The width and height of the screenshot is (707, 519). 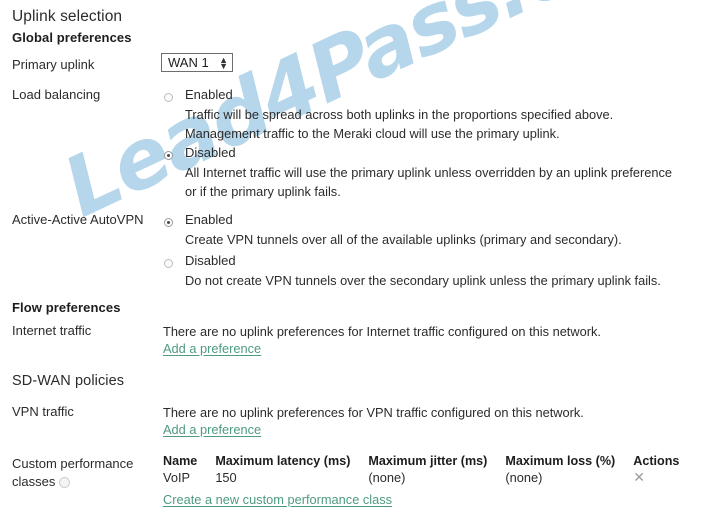 I want to click on section-heading-sdwan-policies: SD-WAN policies, so click(x=68, y=381).